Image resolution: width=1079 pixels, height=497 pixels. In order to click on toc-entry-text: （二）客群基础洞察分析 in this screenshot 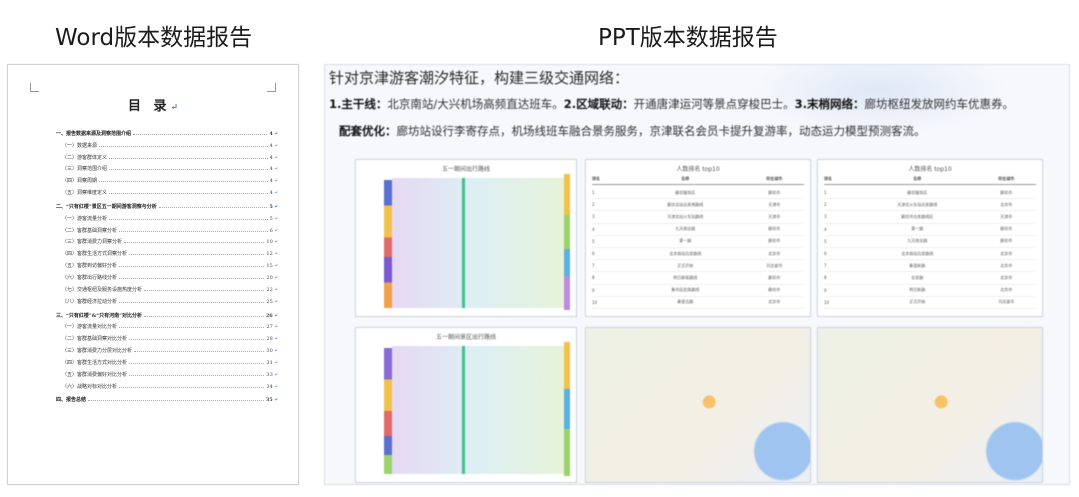, I will do `click(90, 230)`.